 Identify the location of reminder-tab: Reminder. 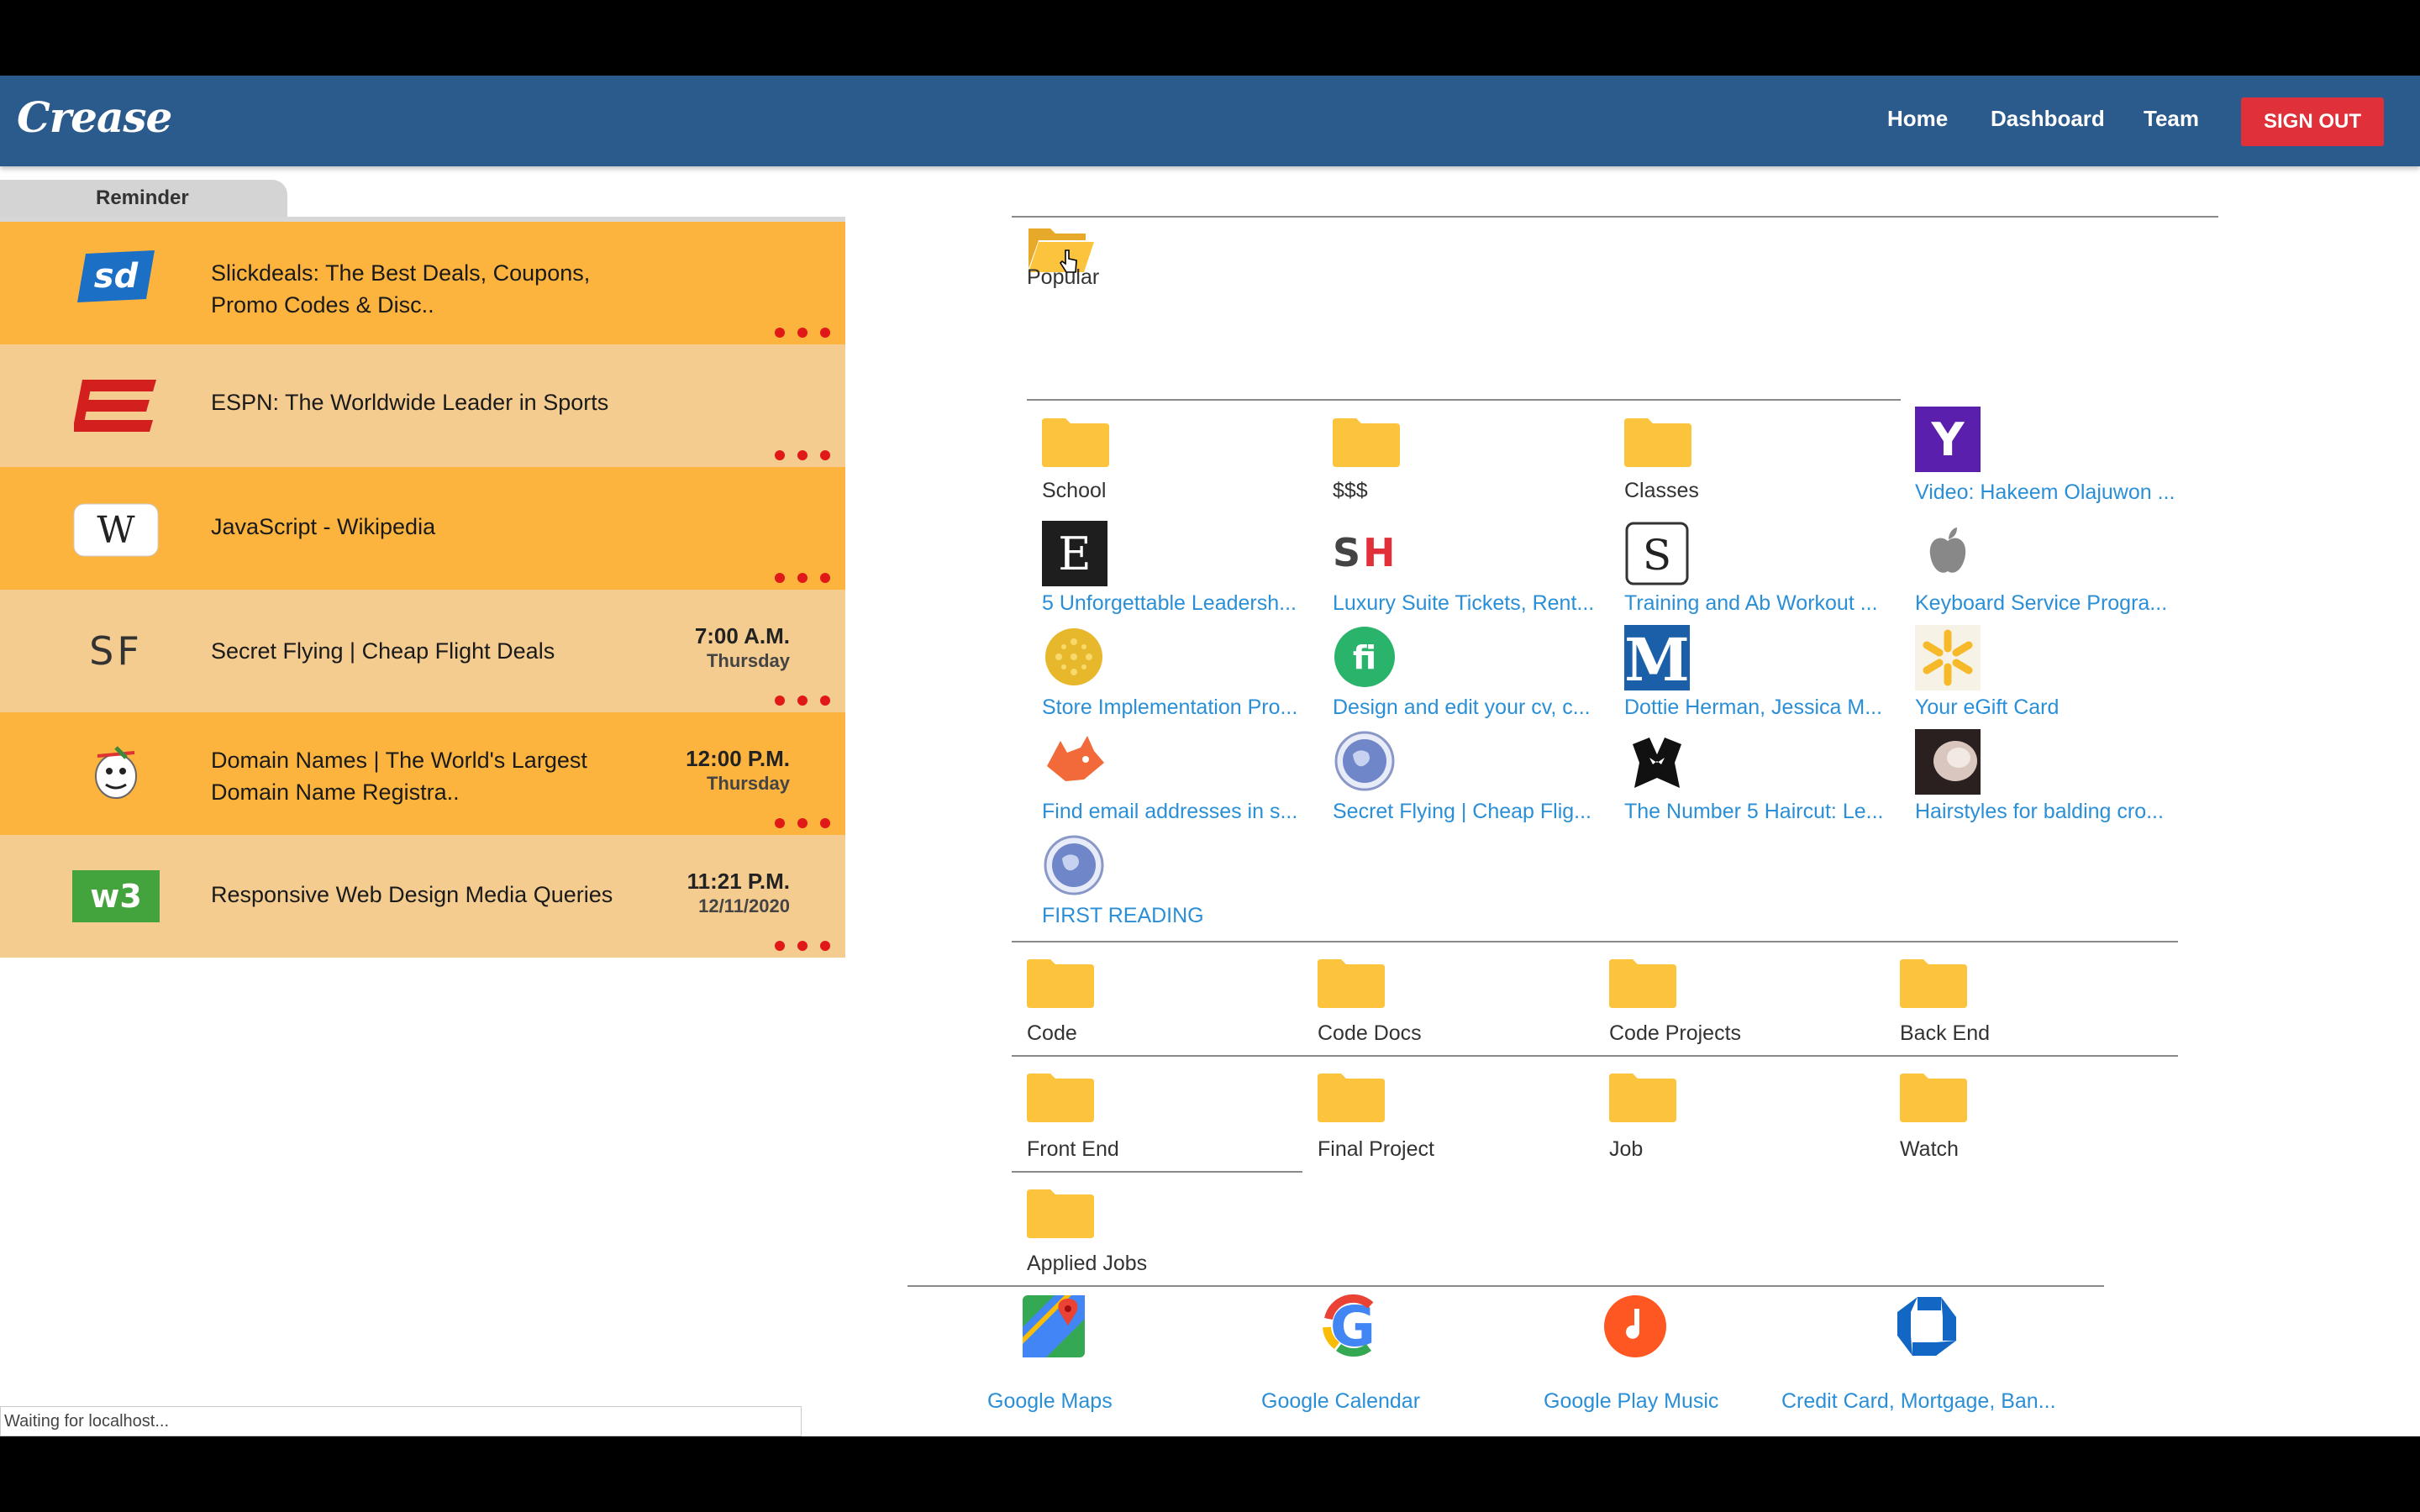
(143, 198).